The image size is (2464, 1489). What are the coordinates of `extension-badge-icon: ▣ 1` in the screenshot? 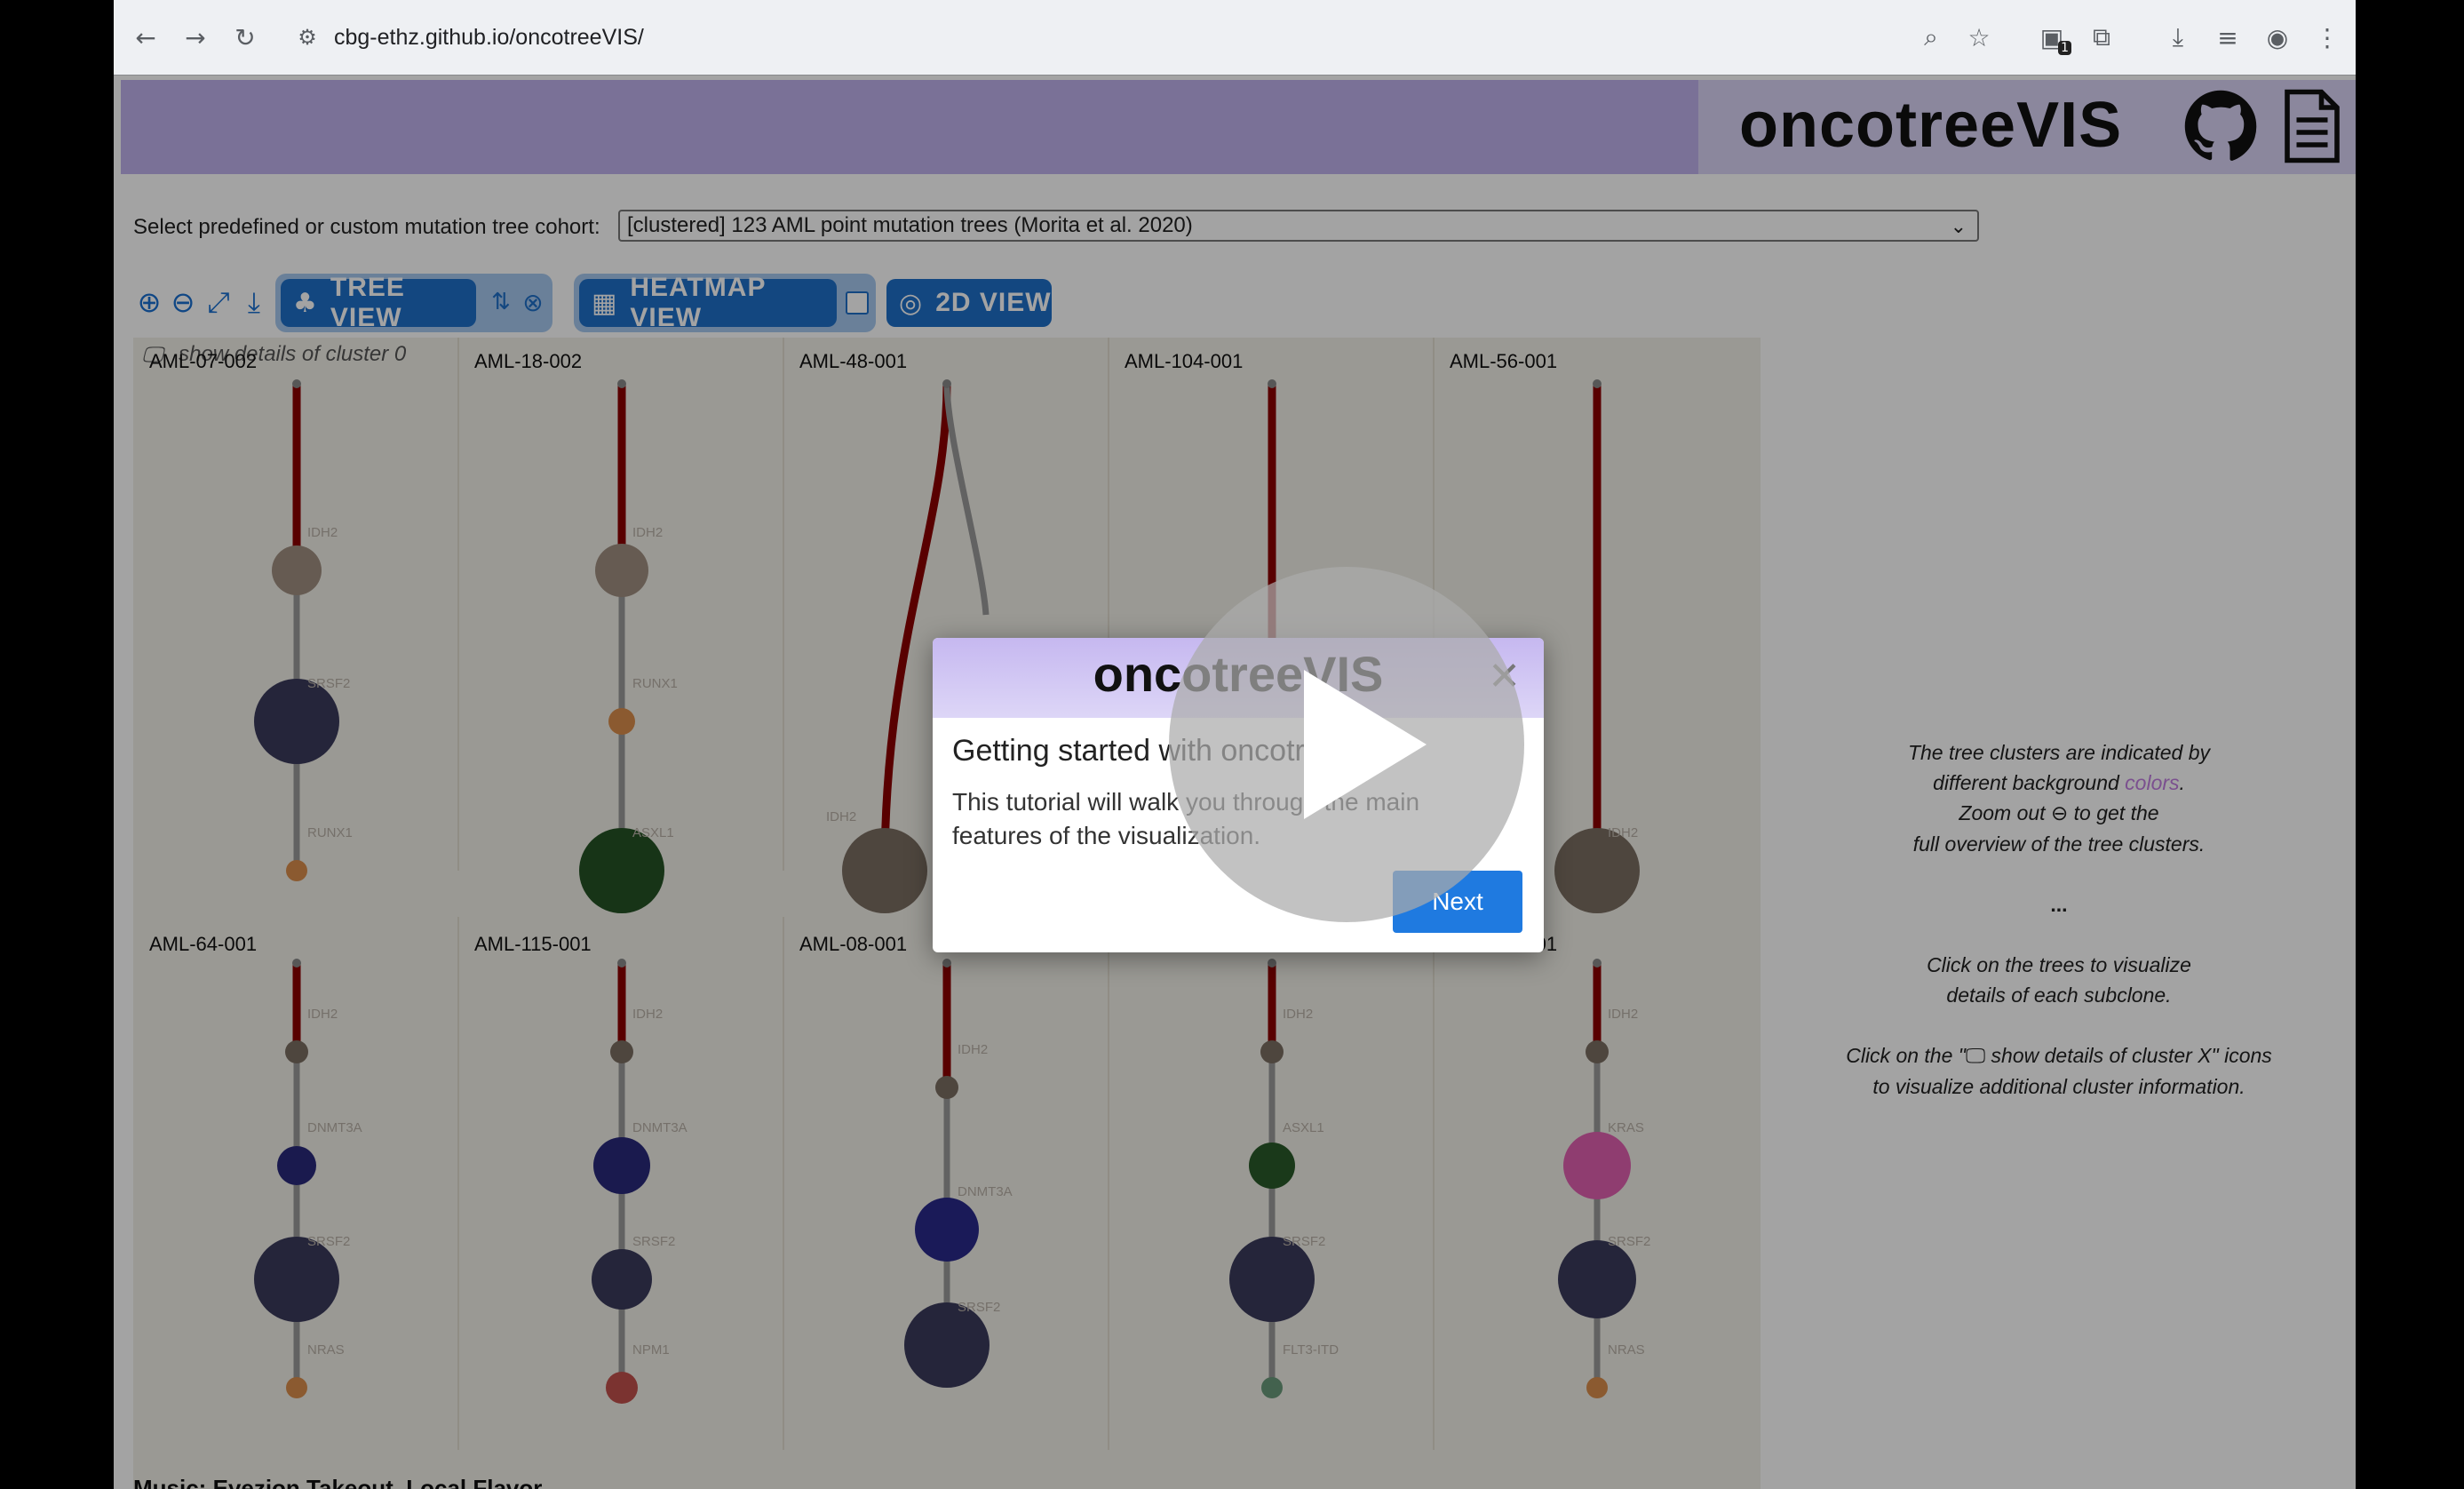 It's located at (2051, 37).